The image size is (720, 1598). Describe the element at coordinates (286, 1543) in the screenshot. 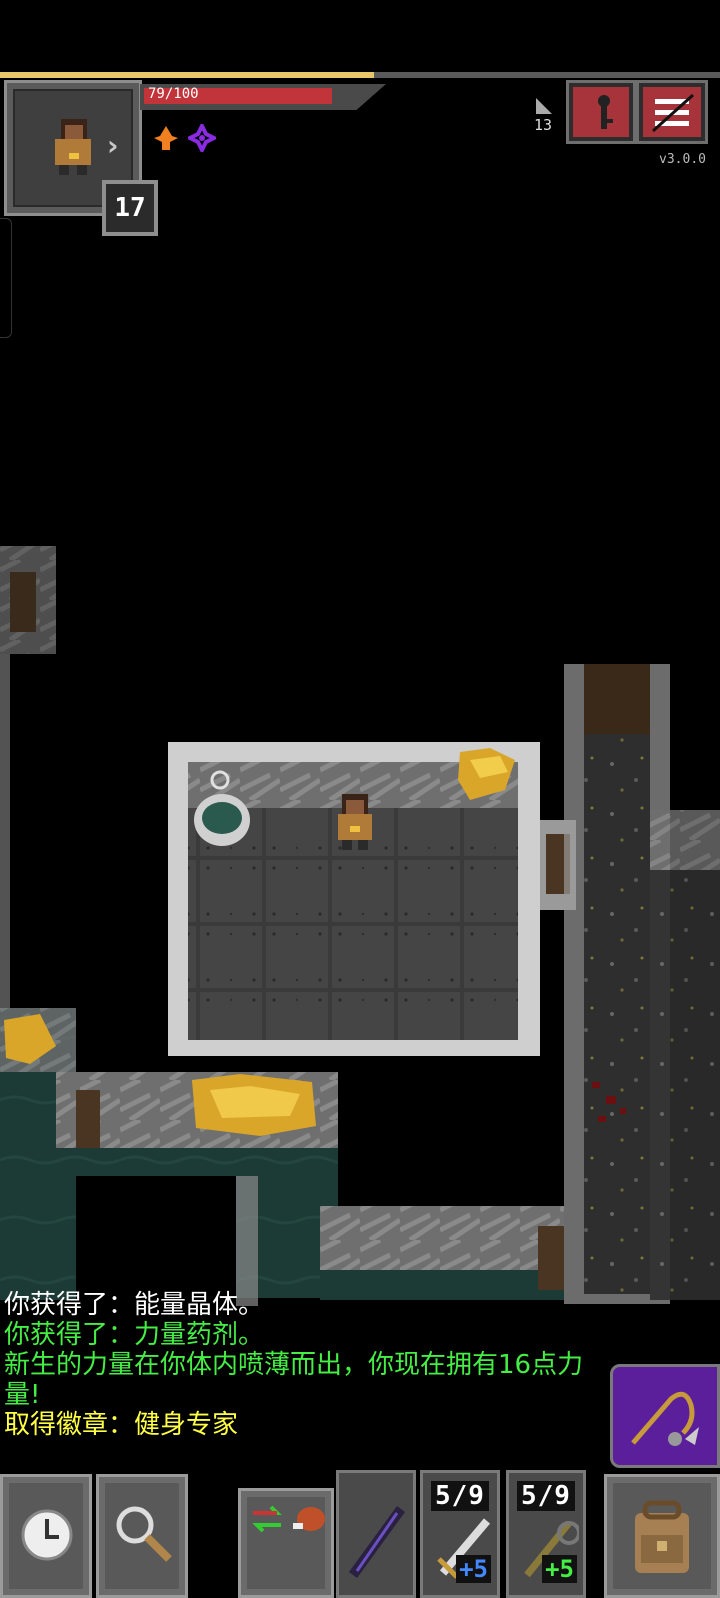

I see `quick-items-panel` at that location.